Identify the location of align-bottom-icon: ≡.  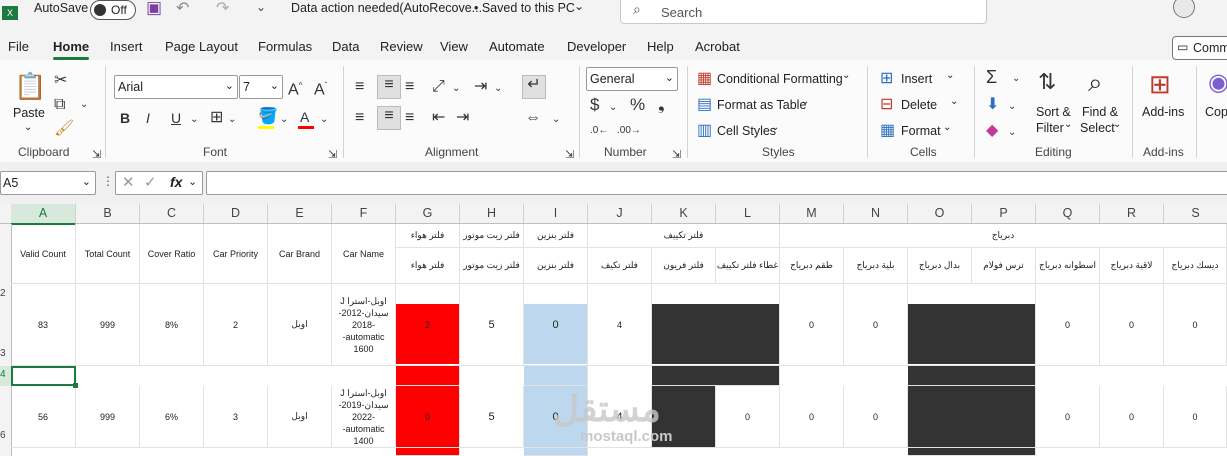
(409, 87).